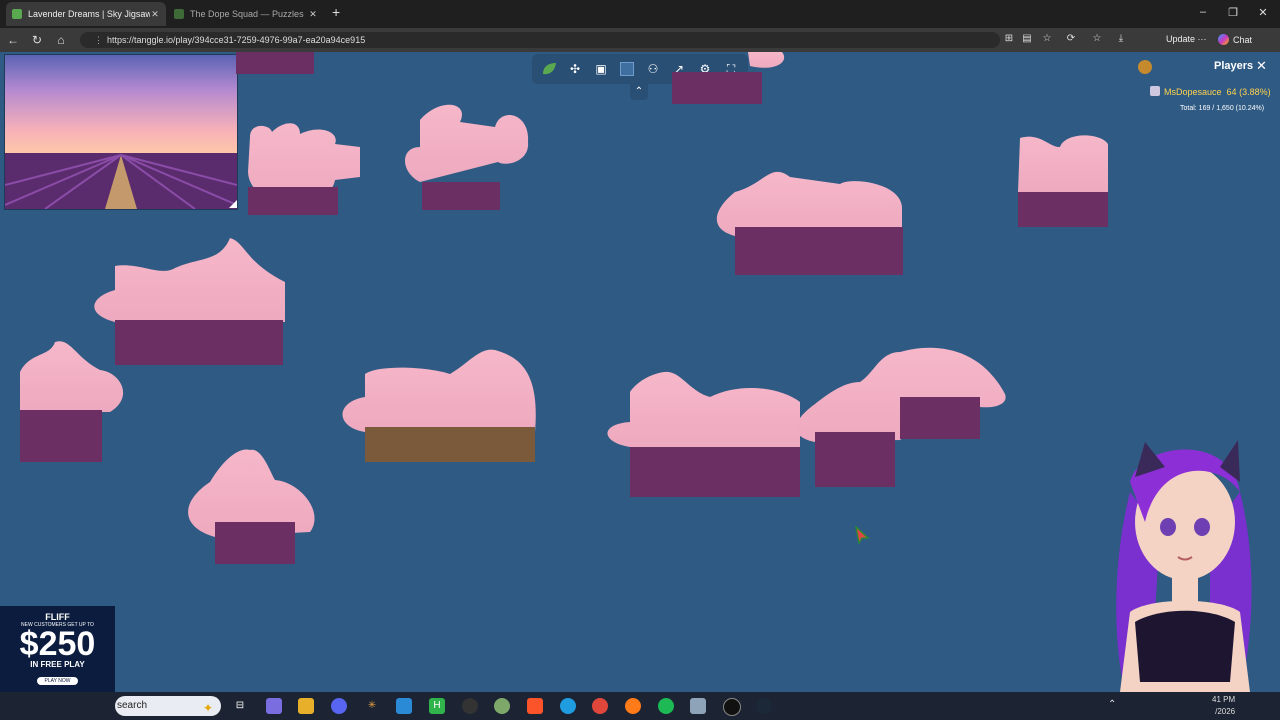 The height and width of the screenshot is (720, 1280). Describe the element at coordinates (61, 40) in the screenshot. I see `home-icon: ⌂` at that location.